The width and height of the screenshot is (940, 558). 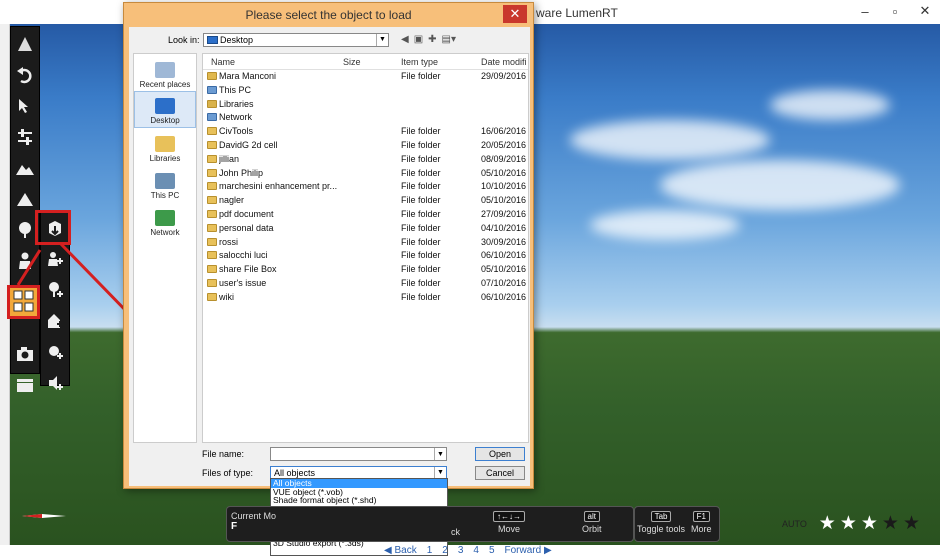 What do you see at coordinates (528, 550) in the screenshot?
I see `page-link: Forward ▶` at bounding box center [528, 550].